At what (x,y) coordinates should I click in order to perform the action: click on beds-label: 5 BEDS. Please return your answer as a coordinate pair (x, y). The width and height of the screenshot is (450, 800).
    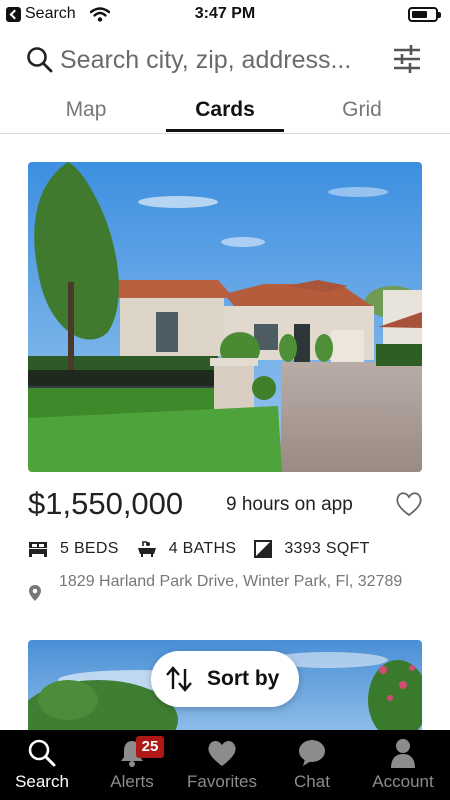
    Looking at the image, I should click on (89, 548).